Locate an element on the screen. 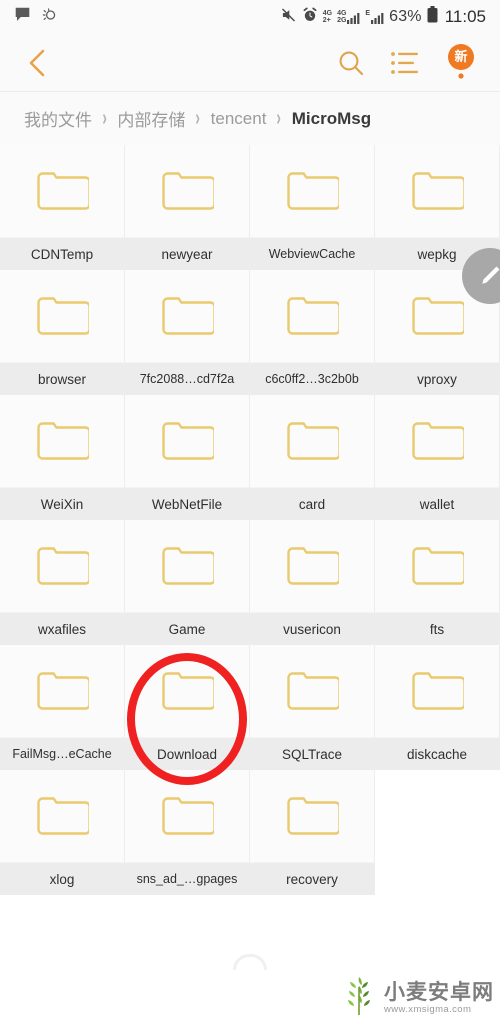 Image resolution: width=500 pixels, height=1028 pixels. folder-label: wallet is located at coordinates (437, 503).